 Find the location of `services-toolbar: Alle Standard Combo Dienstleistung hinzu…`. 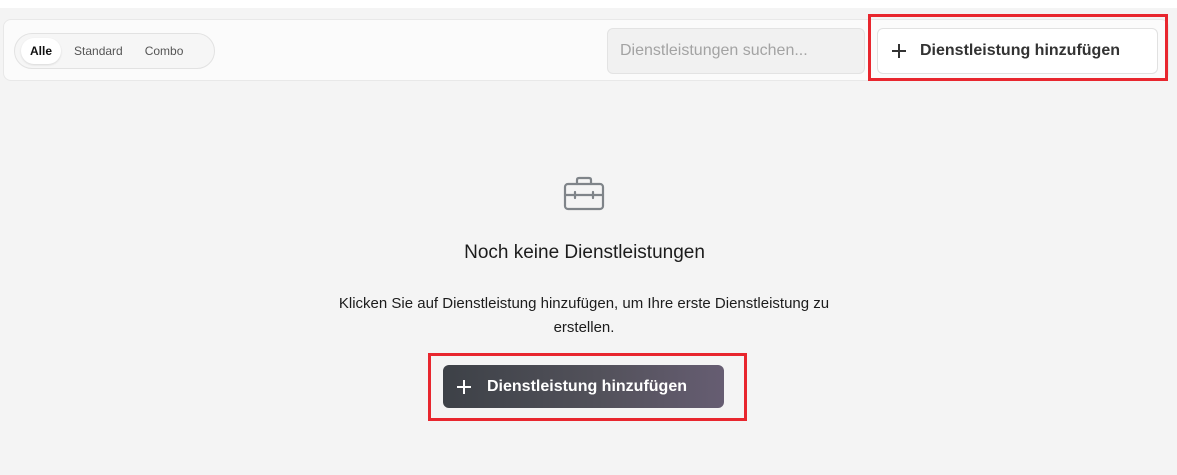

services-toolbar: Alle Standard Combo Dienstleistung hinzu… is located at coordinates (586, 50).